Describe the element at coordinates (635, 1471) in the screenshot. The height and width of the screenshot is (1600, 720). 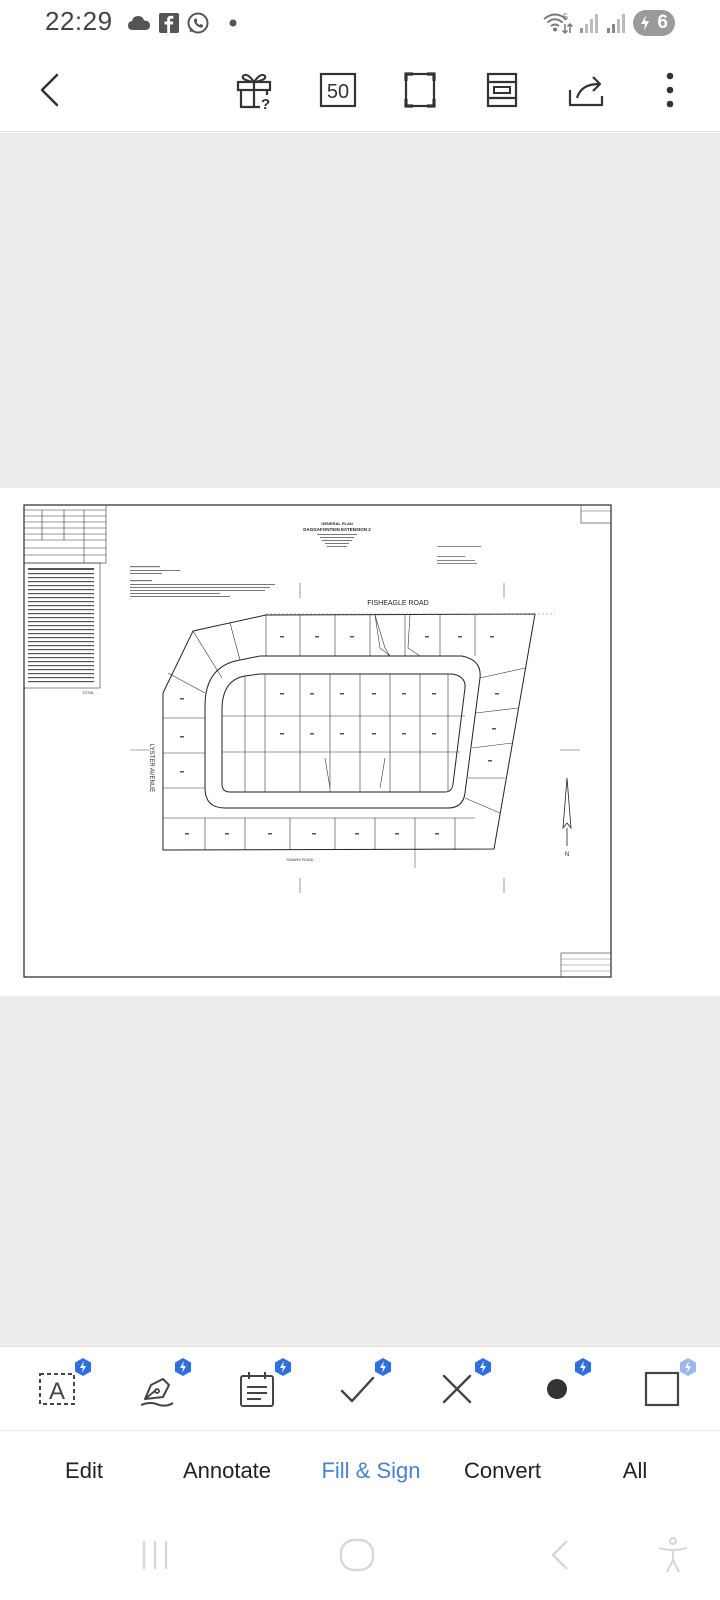
I see `tab-all: All` at that location.